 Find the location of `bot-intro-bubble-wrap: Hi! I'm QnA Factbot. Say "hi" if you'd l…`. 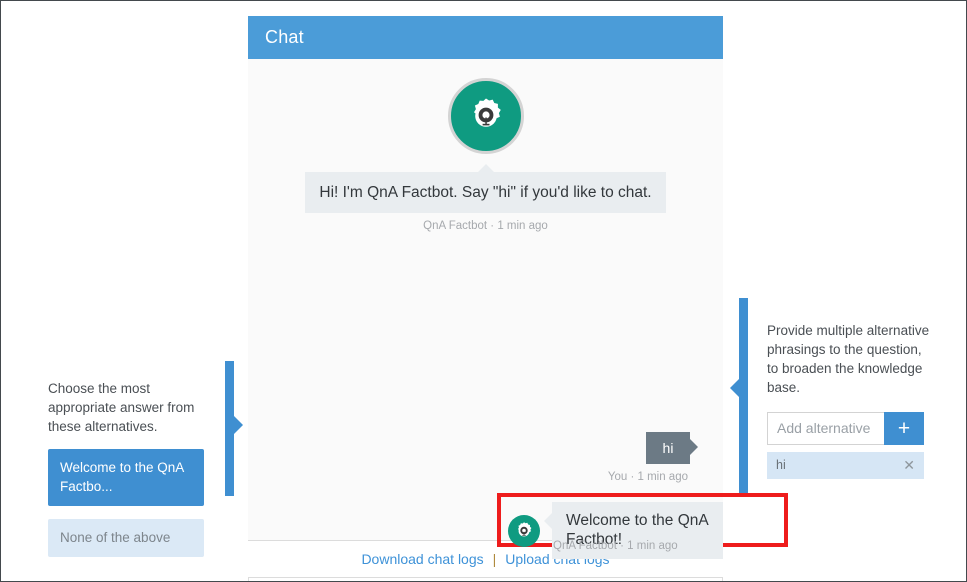

bot-intro-bubble-wrap: Hi! I'm QnA Factbot. Say "hi" if you'd l… is located at coordinates (485, 189).